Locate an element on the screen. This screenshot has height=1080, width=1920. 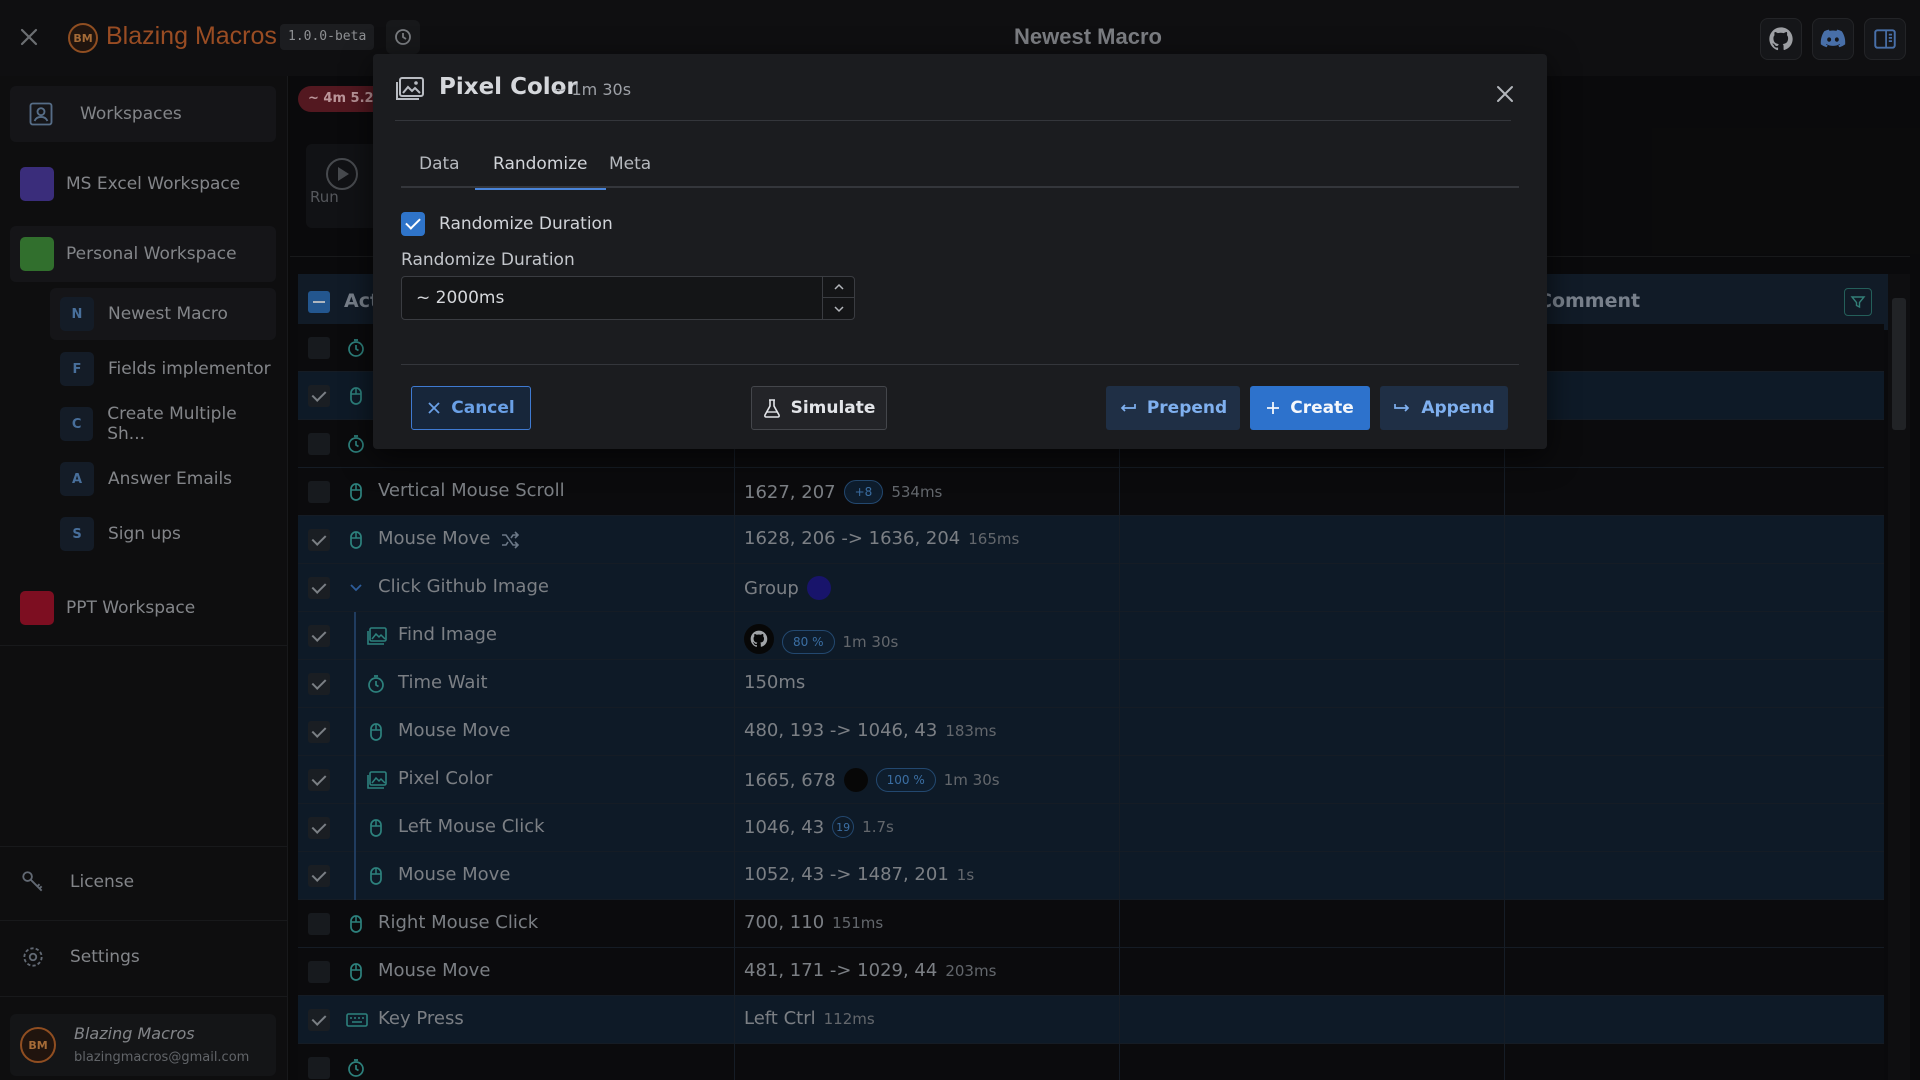
decrement-button is located at coordinates (839, 308).